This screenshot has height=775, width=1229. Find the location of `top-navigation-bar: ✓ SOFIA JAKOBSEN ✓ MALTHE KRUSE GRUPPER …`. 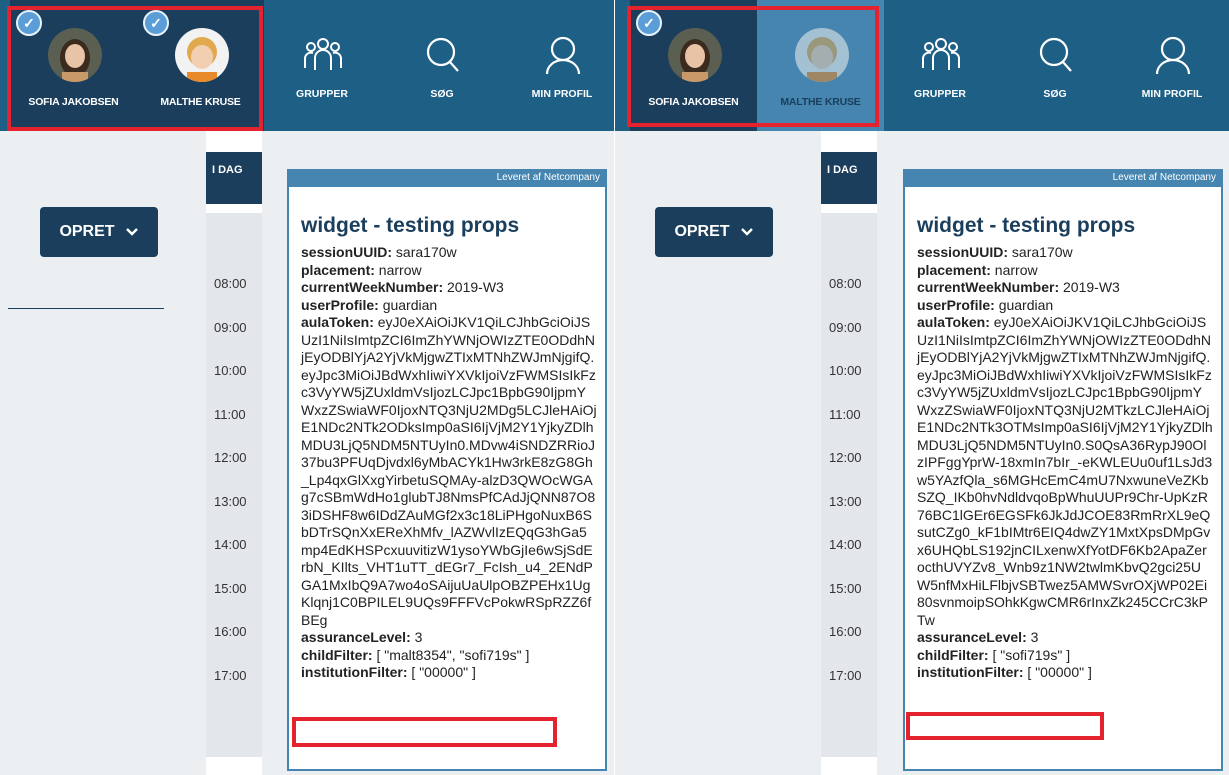

top-navigation-bar: ✓ SOFIA JAKOBSEN ✓ MALTHE KRUSE GRUPPER … is located at coordinates (307, 65).